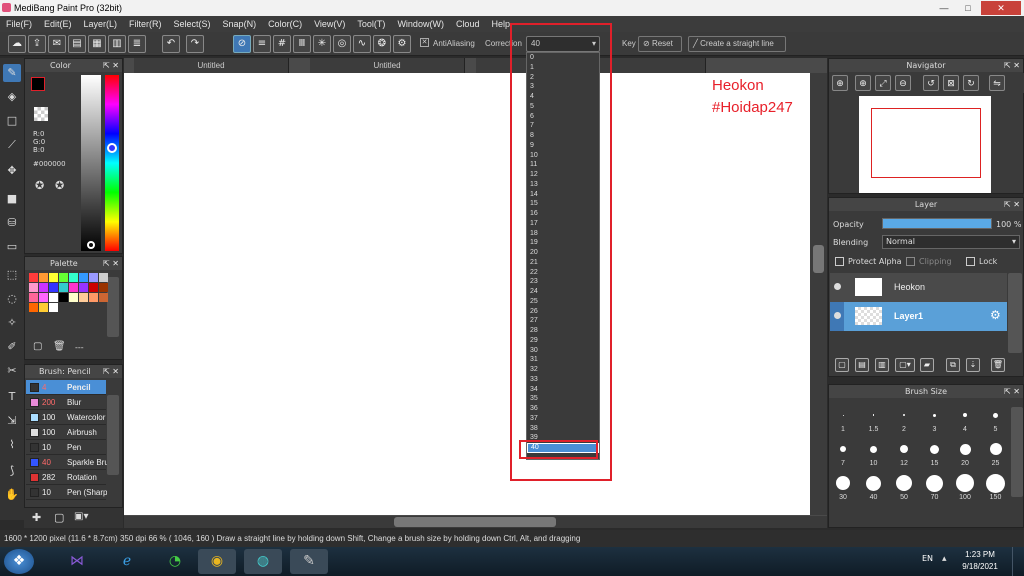  What do you see at coordinates (402, 44) in the screenshot?
I see `snap-settings-icon: ⚙` at bounding box center [402, 44].